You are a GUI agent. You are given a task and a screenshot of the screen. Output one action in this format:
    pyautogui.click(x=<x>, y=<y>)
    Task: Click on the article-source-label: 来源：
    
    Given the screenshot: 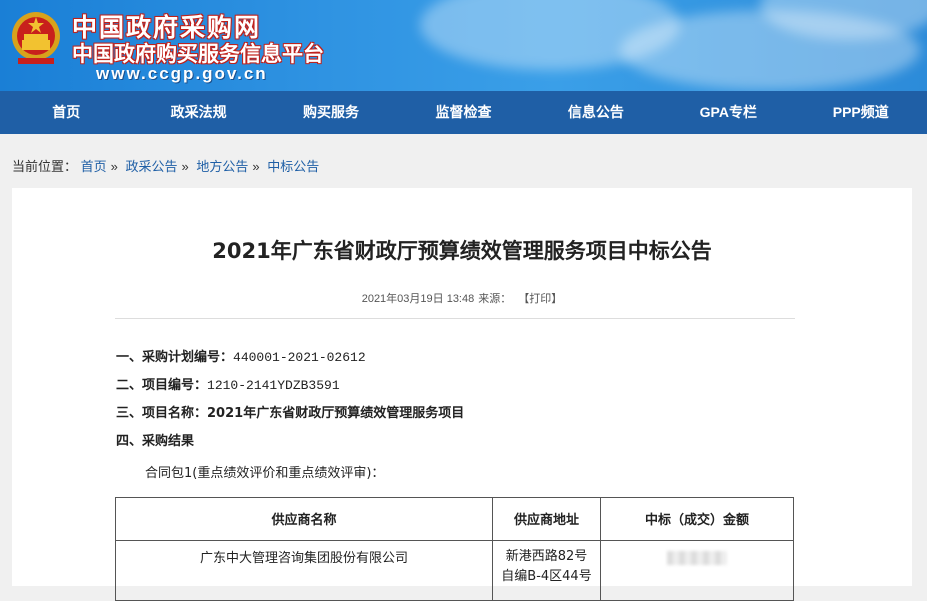 What is the action you would take?
    pyautogui.click(x=495, y=299)
    